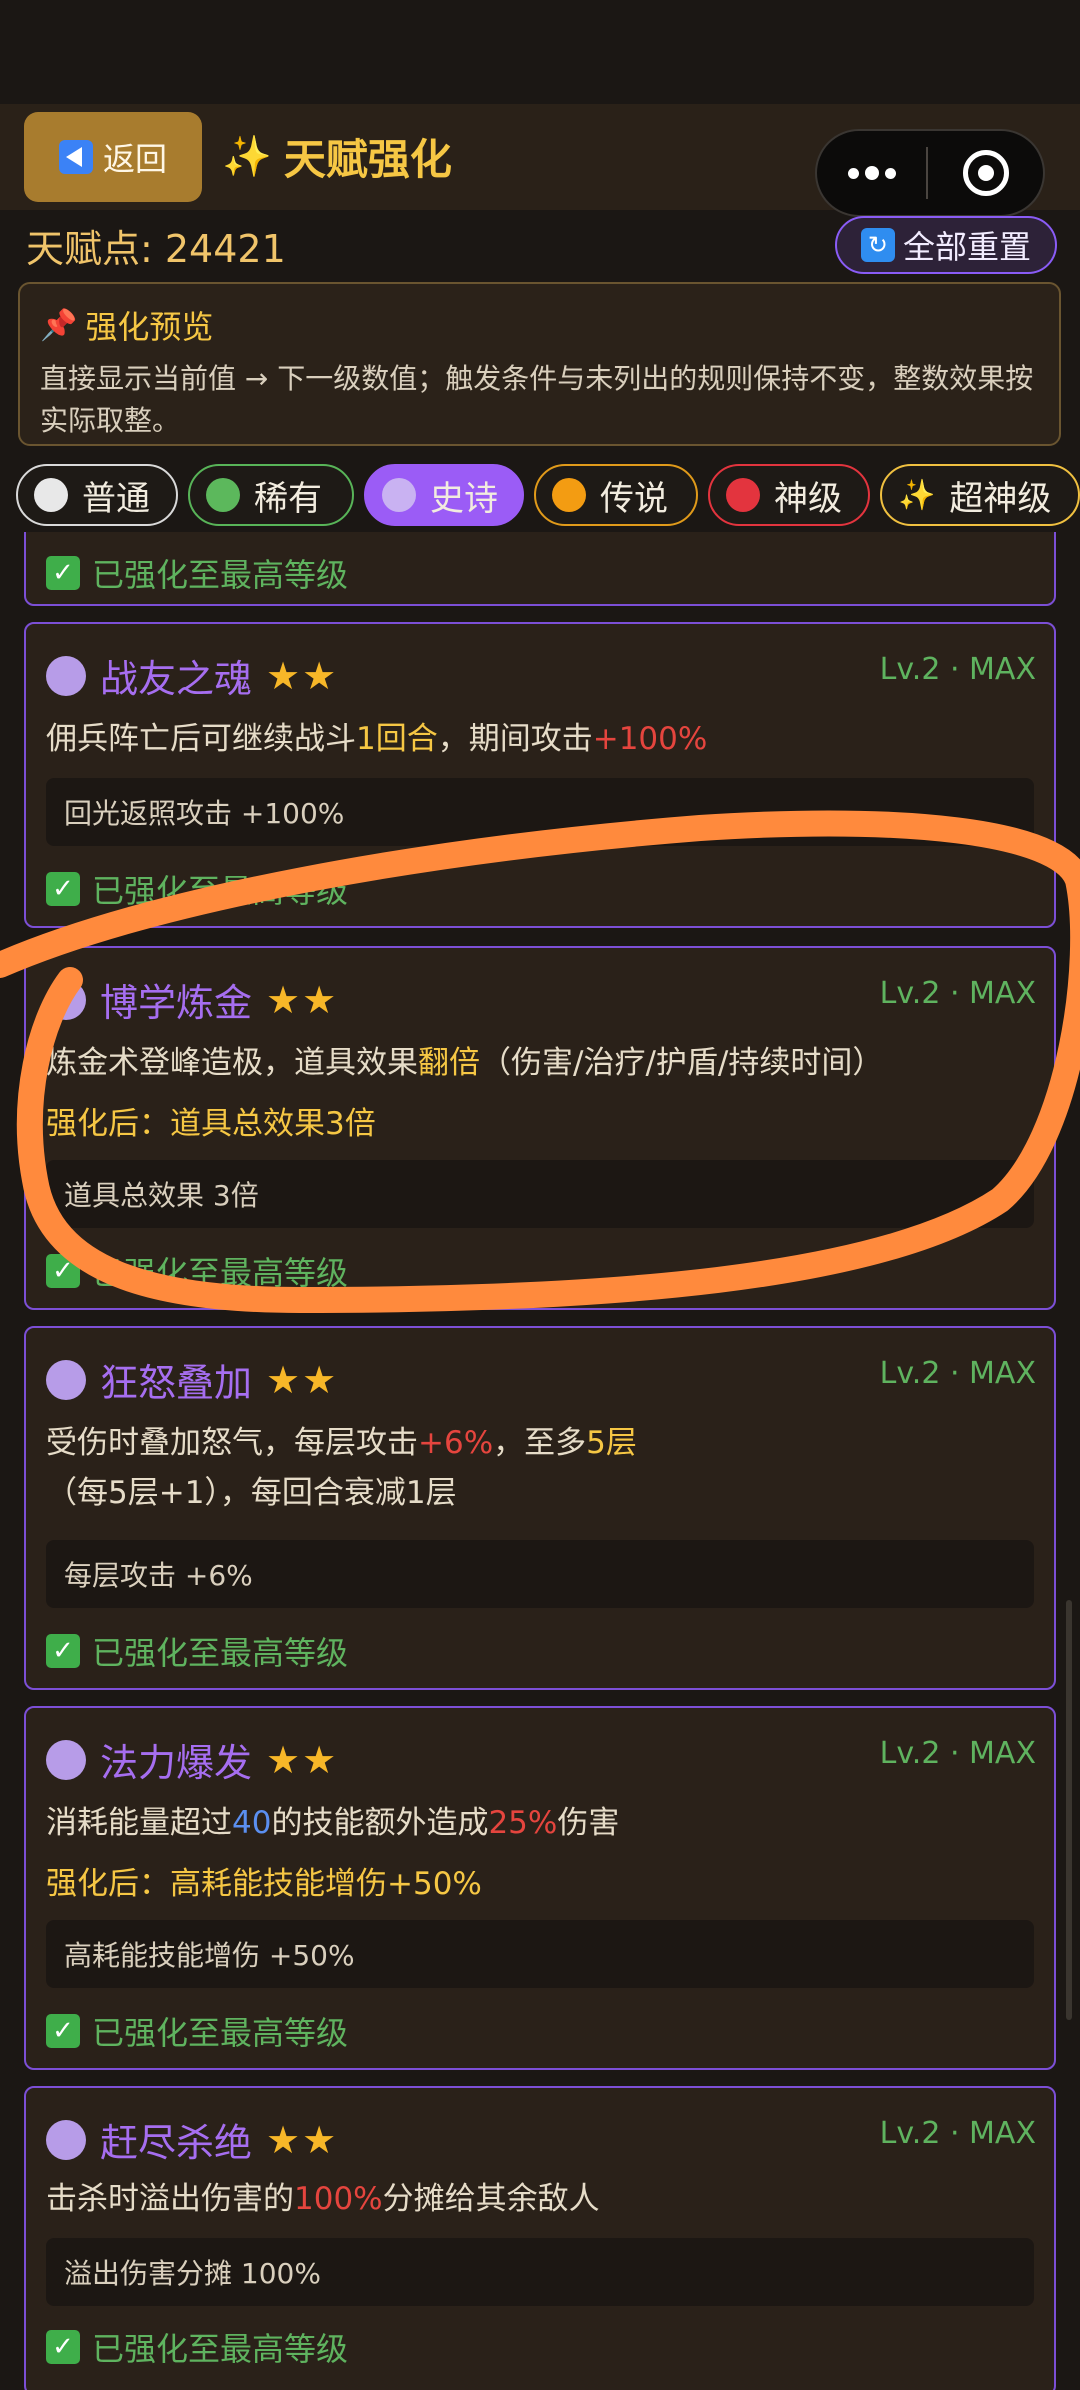 Image resolution: width=1080 pixels, height=2390 pixels. Describe the element at coordinates (323, 2199) in the screenshot. I see `talent-description: 击杀时溢出伤害的100%分摊给其余敌人` at that location.